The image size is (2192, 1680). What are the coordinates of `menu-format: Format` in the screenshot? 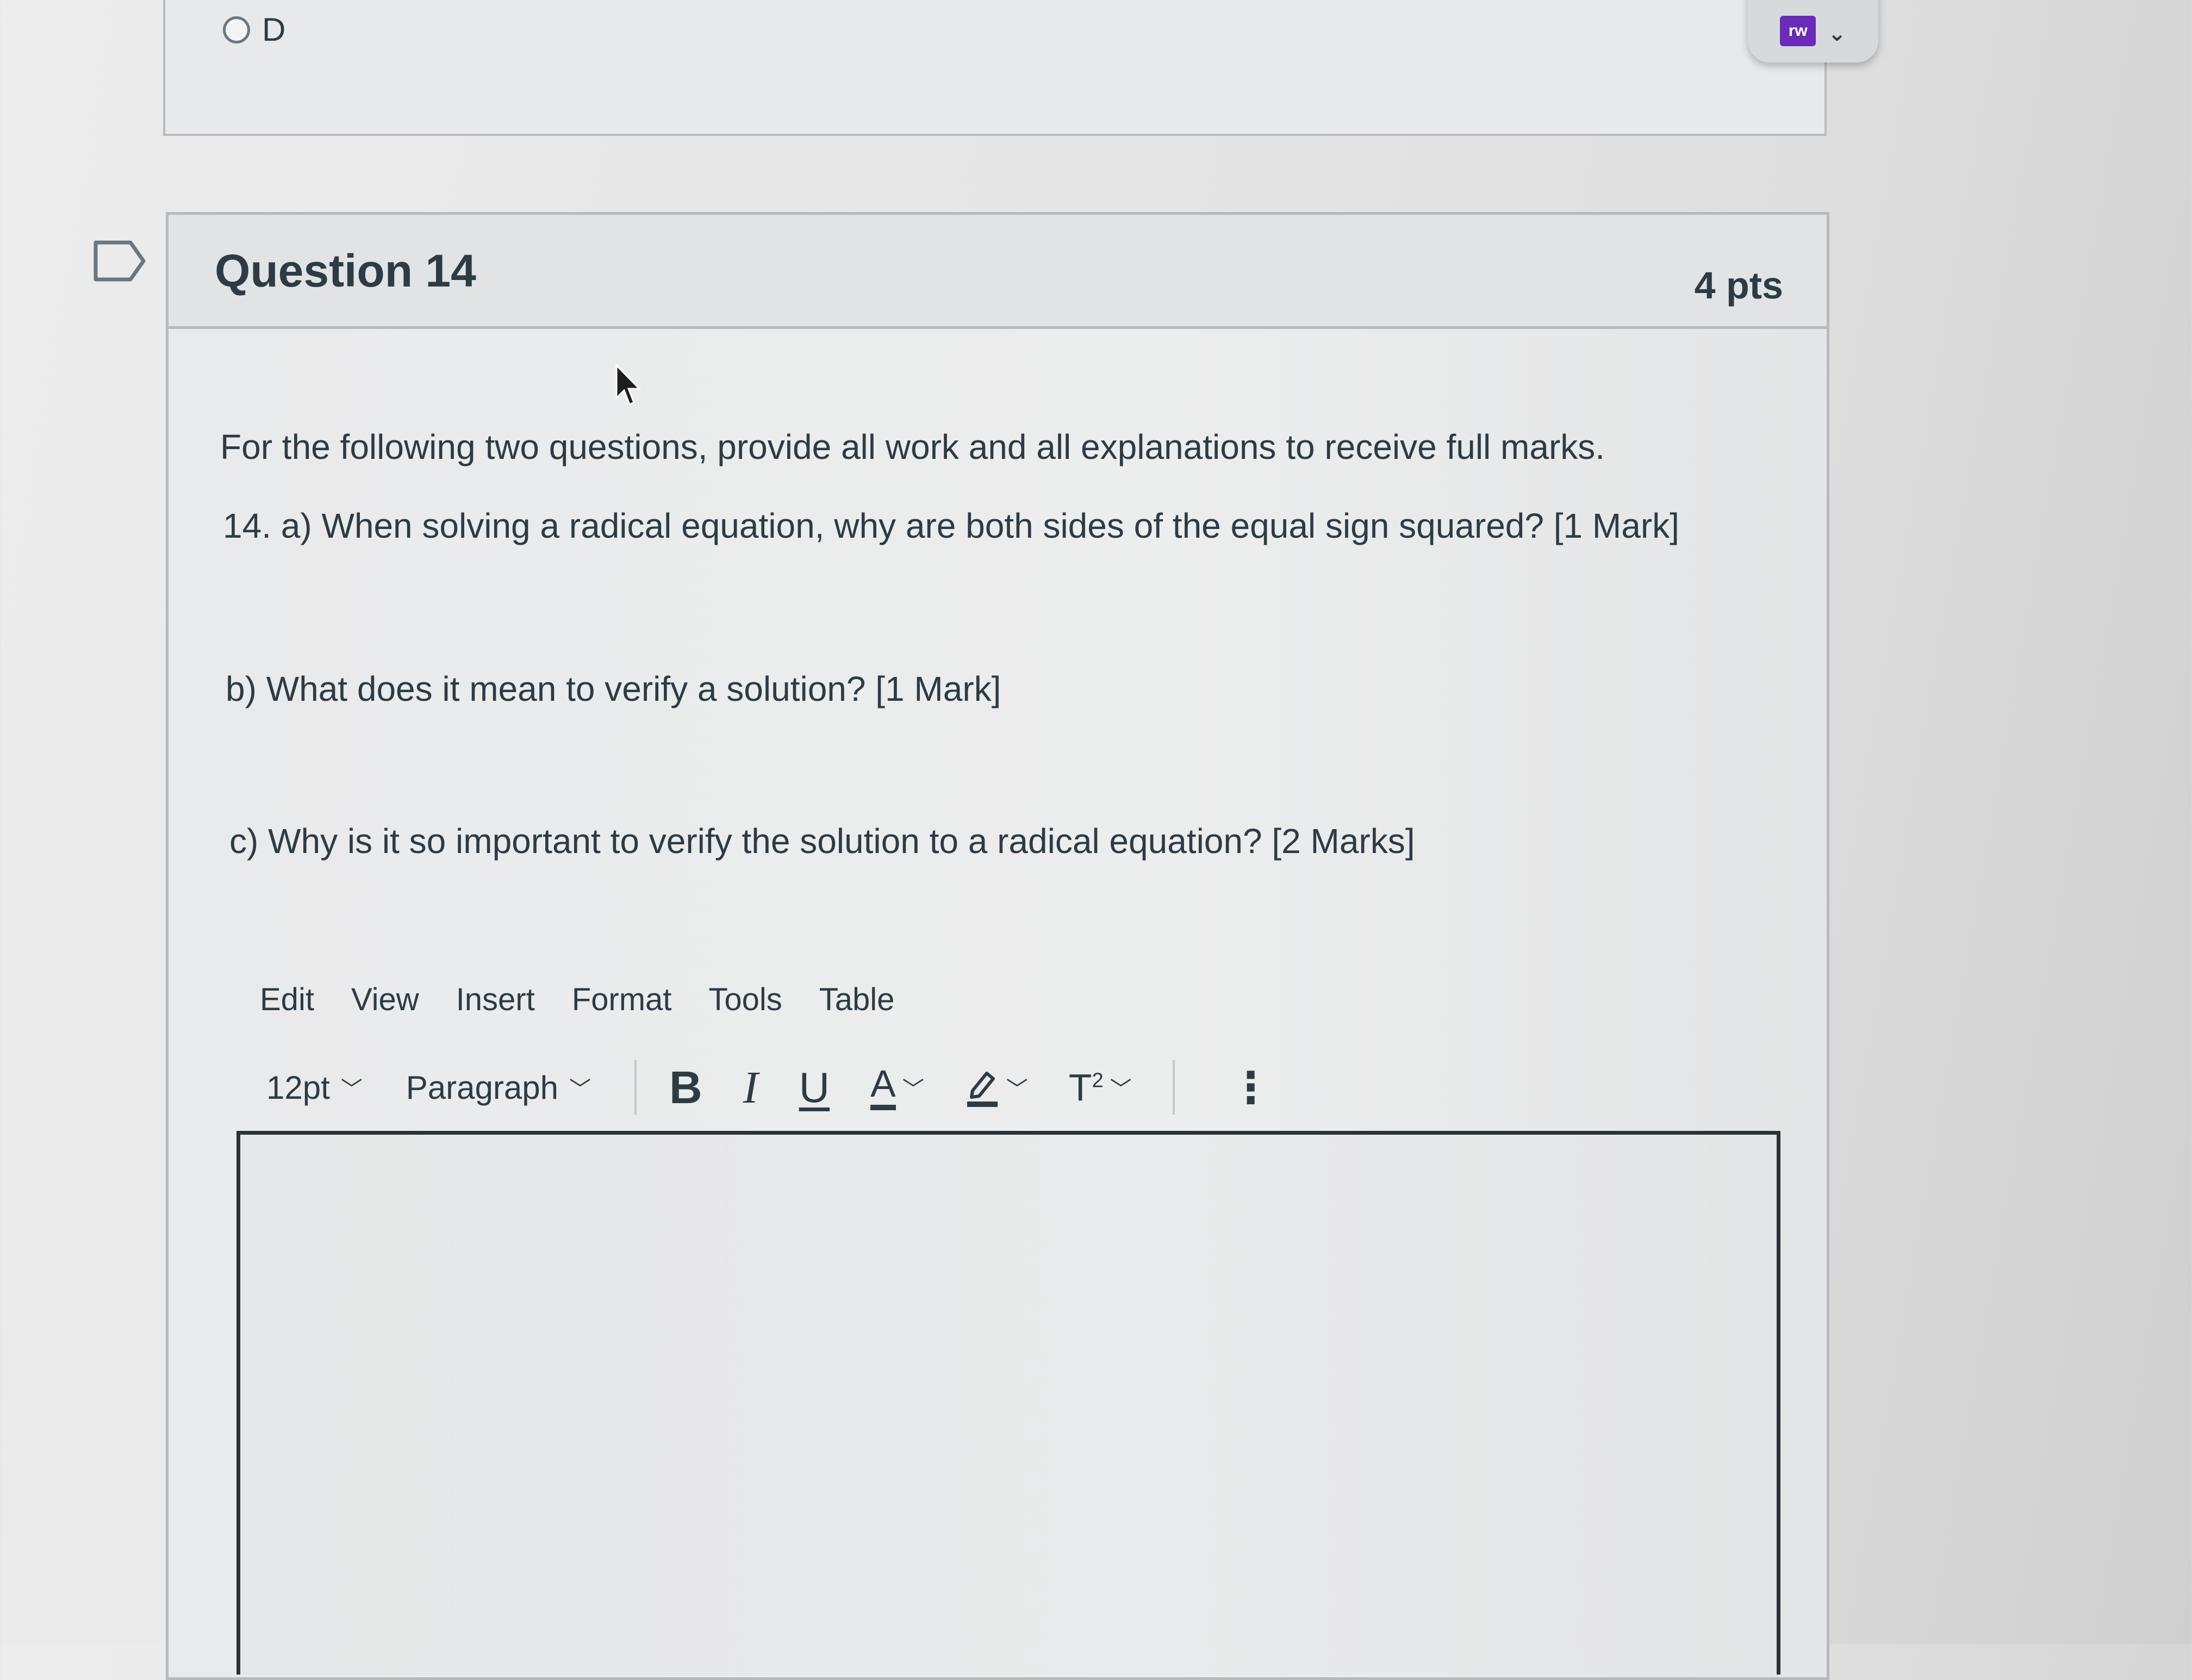 It's located at (622, 999).